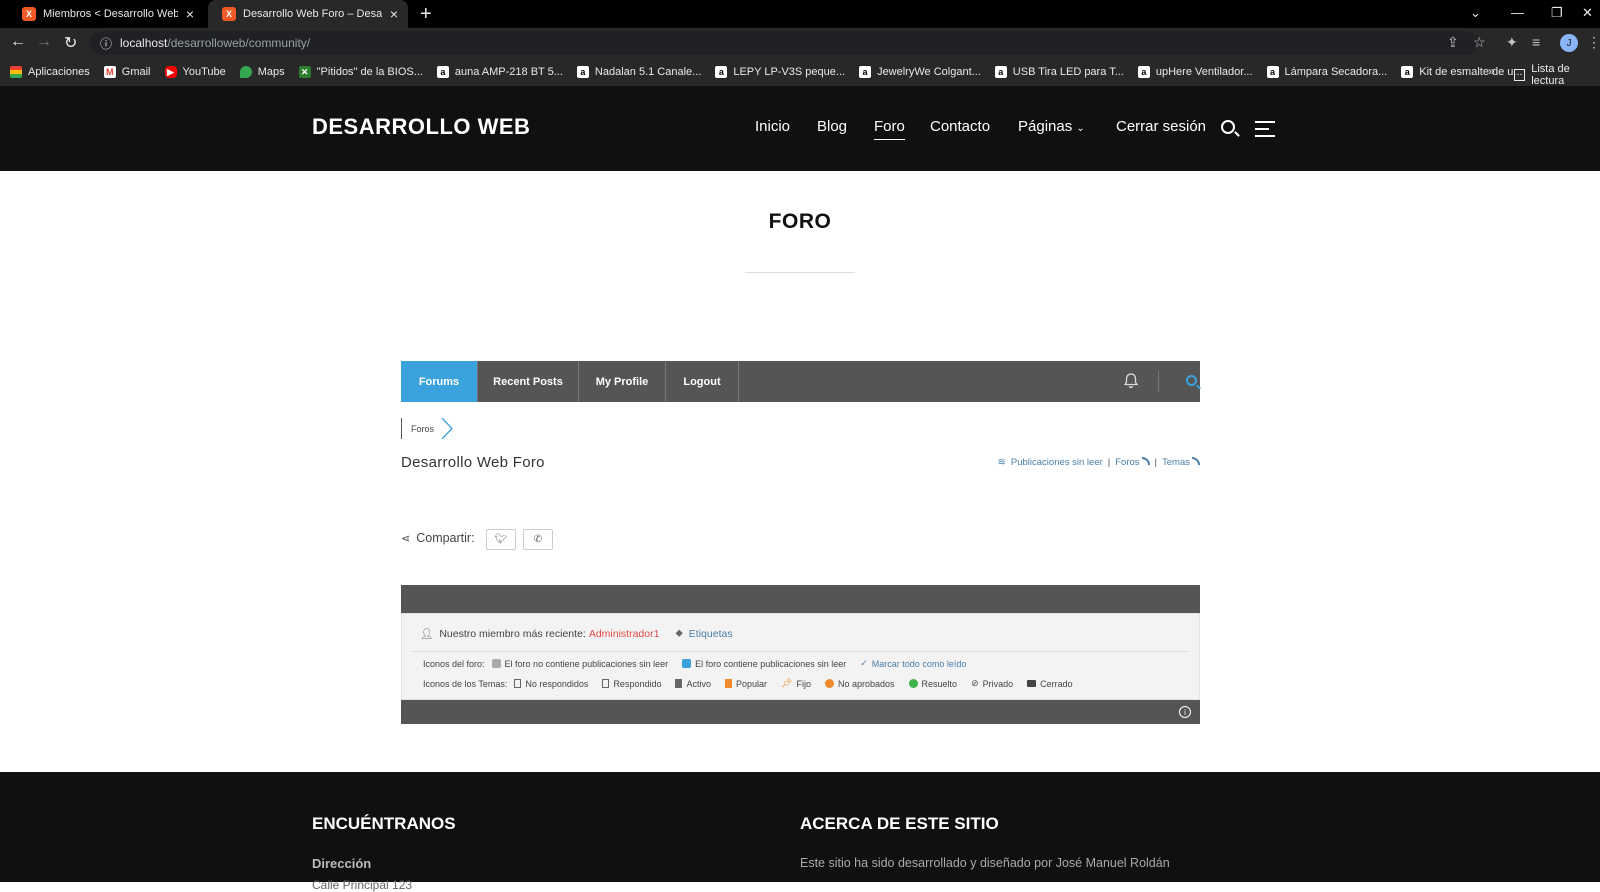 The image size is (1600, 892). I want to click on address-bar: ⓘ localhost/desarrolloweb/community/, so click(784, 43).